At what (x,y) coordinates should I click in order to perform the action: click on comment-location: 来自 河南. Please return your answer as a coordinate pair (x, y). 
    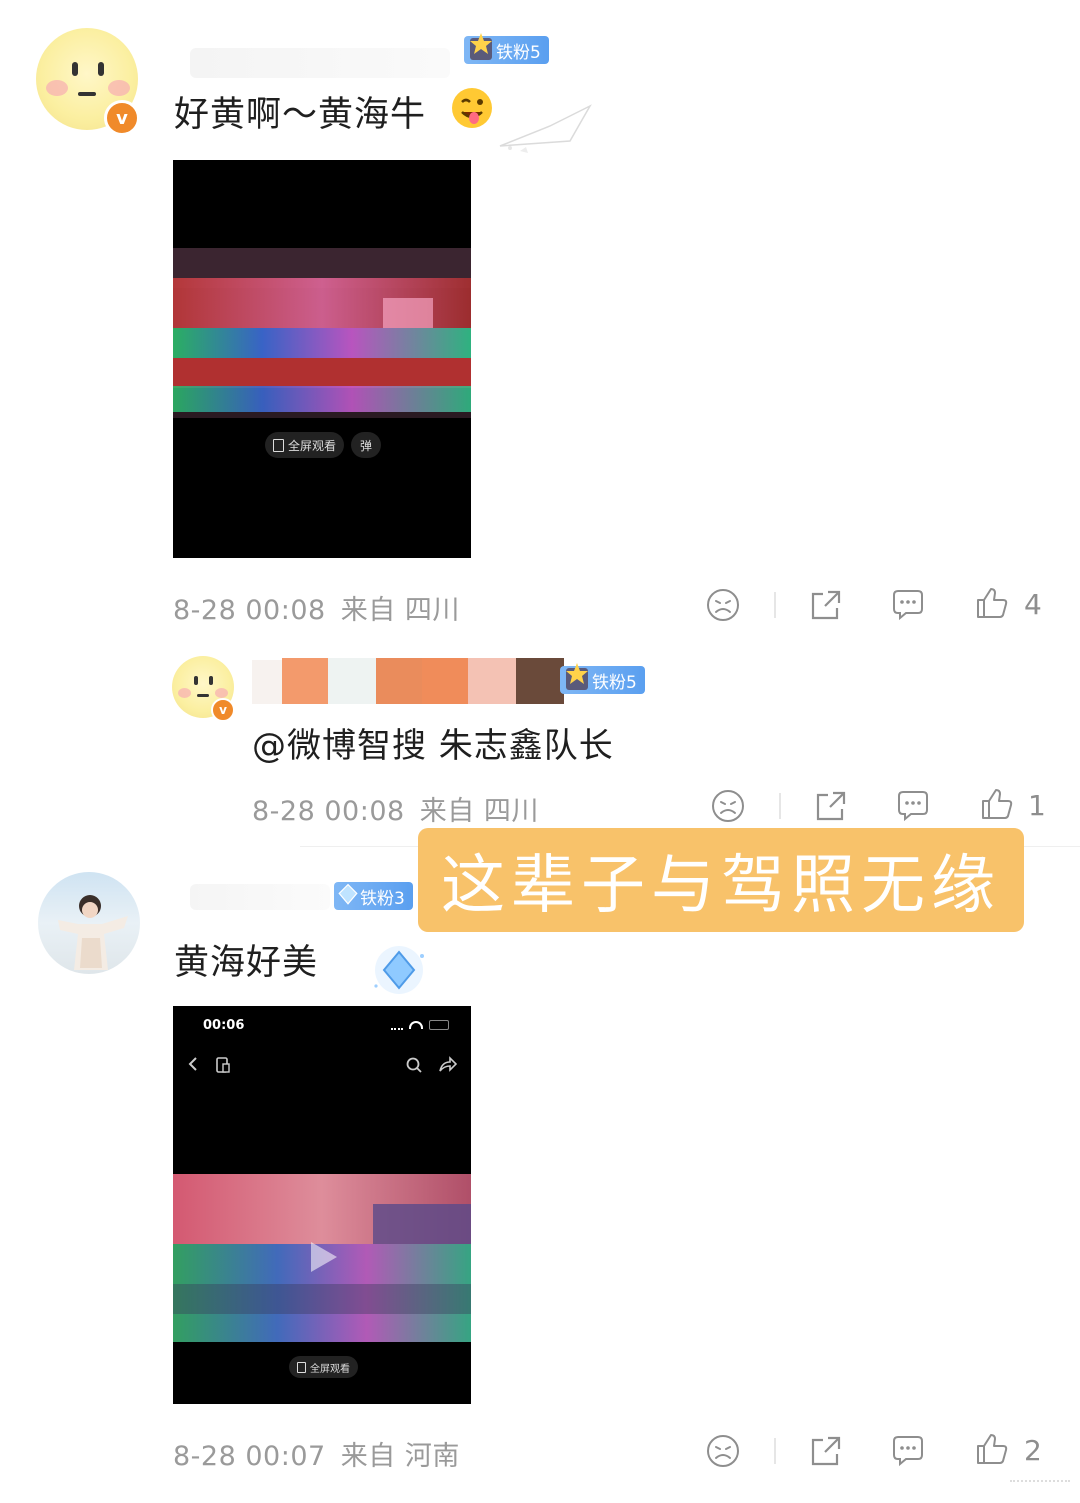
    Looking at the image, I should click on (400, 1456).